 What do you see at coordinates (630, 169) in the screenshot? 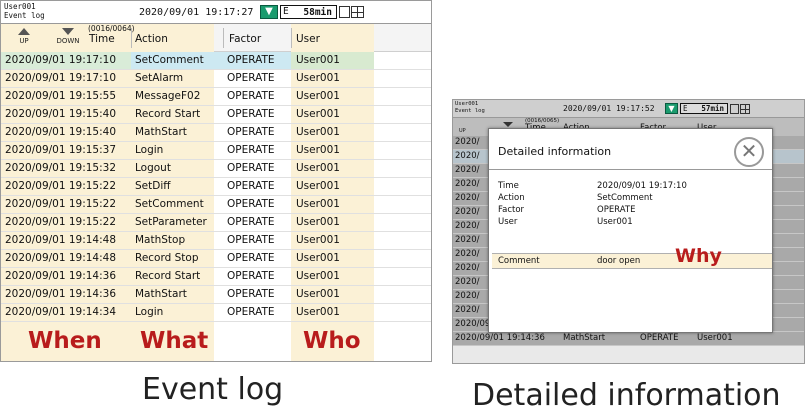
I see `dialog-divider` at bounding box center [630, 169].